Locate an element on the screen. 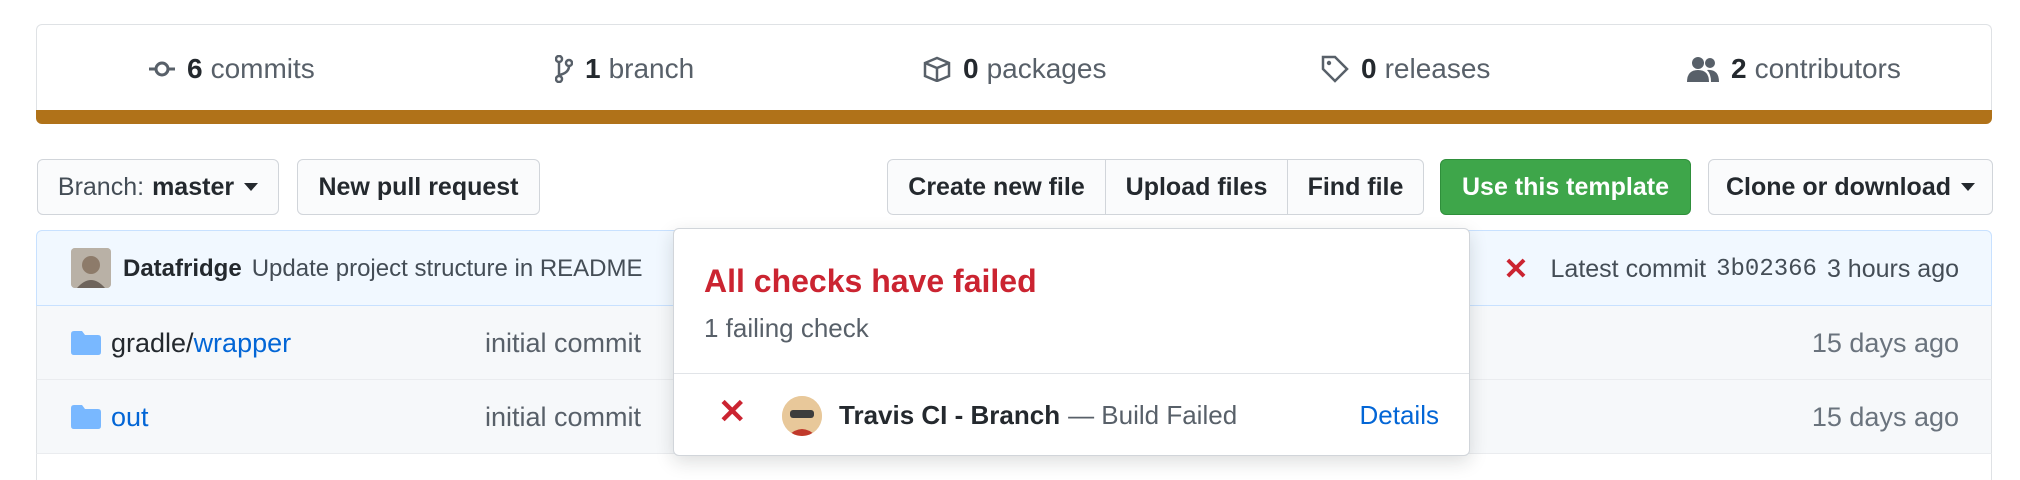 This screenshot has width=2020, height=480. check-status: — Build Failed is located at coordinates (1153, 415).